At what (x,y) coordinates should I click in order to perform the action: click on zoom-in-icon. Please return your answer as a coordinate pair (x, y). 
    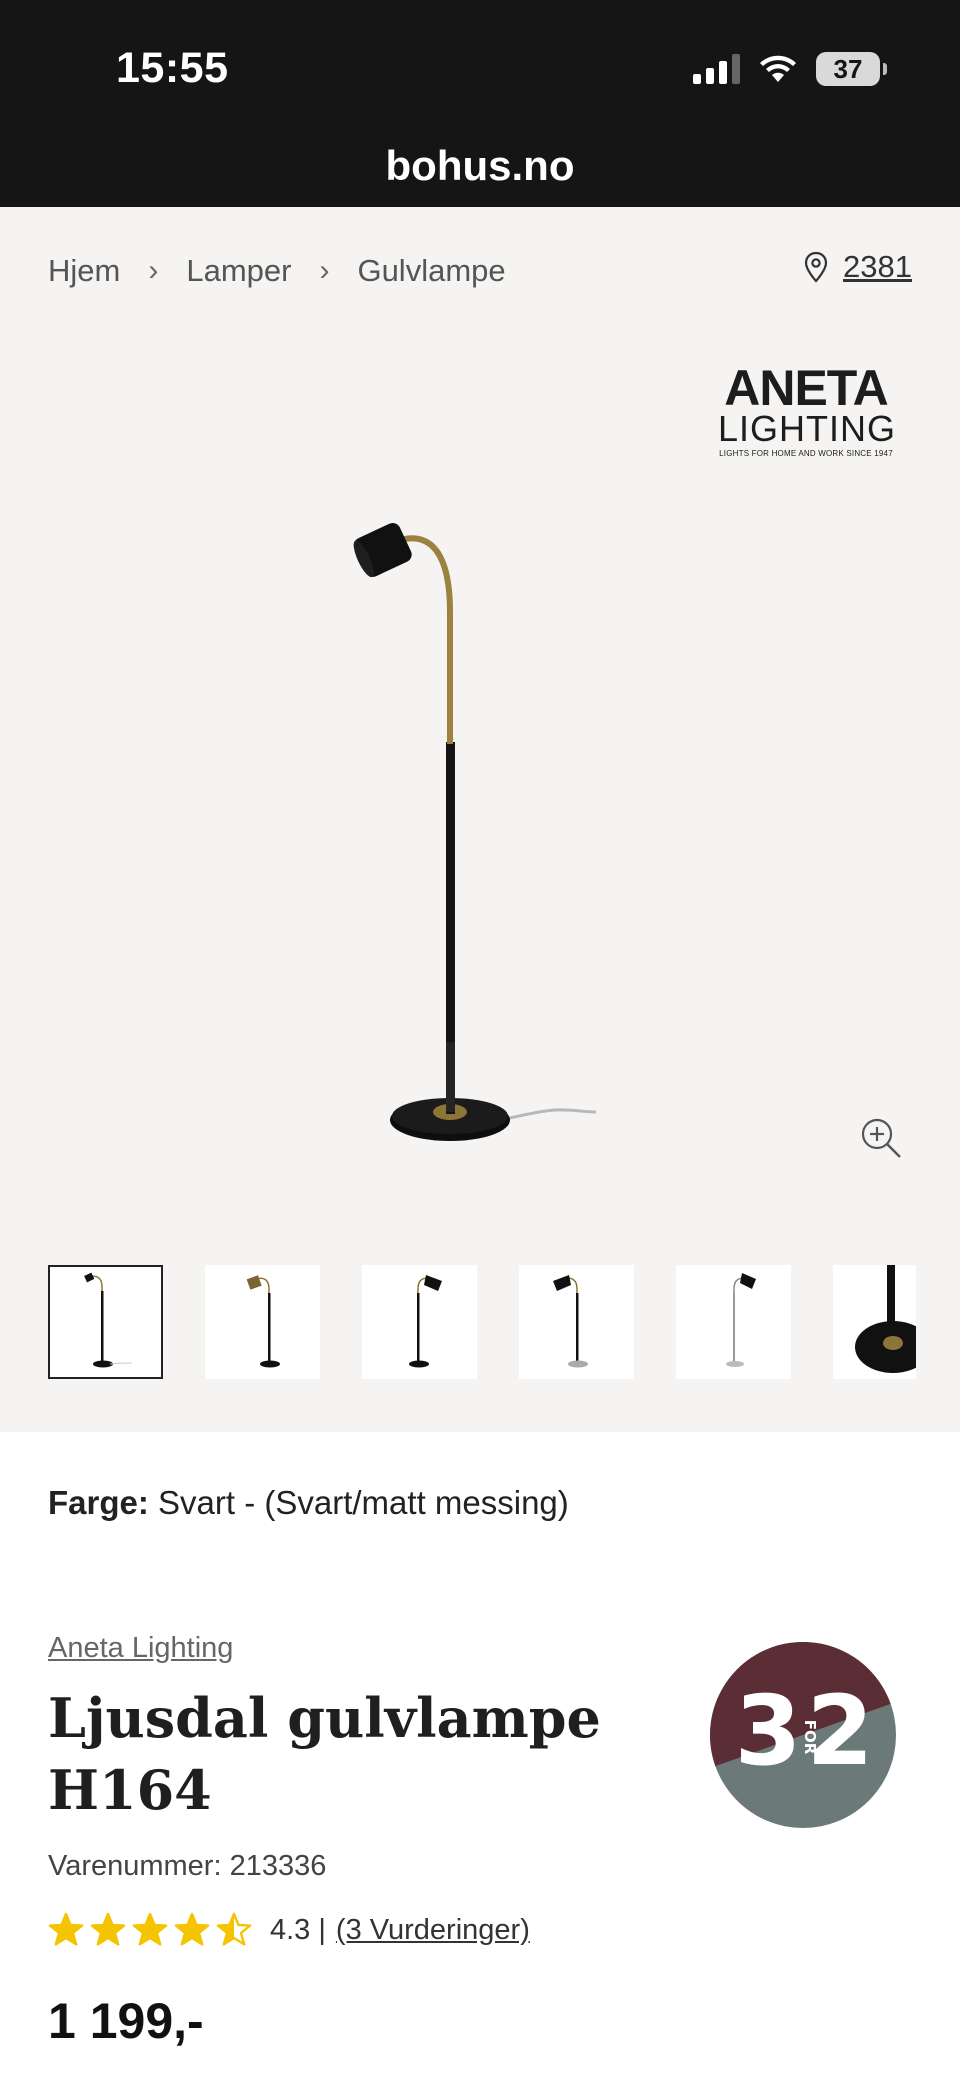
    Looking at the image, I should click on (881, 1138).